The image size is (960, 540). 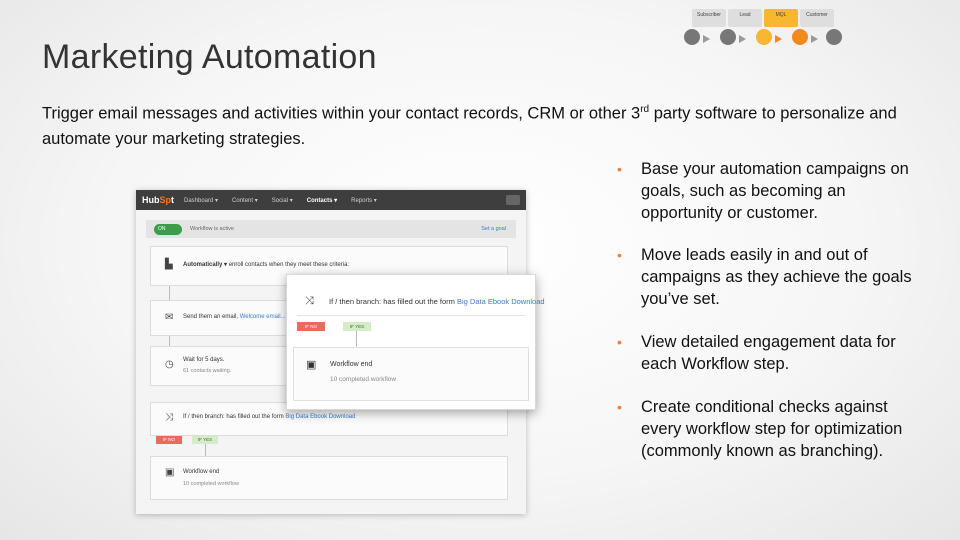 I want to click on workflow-end-card: ▣ Workflow end 10 completed workflow, so click(x=329, y=478).